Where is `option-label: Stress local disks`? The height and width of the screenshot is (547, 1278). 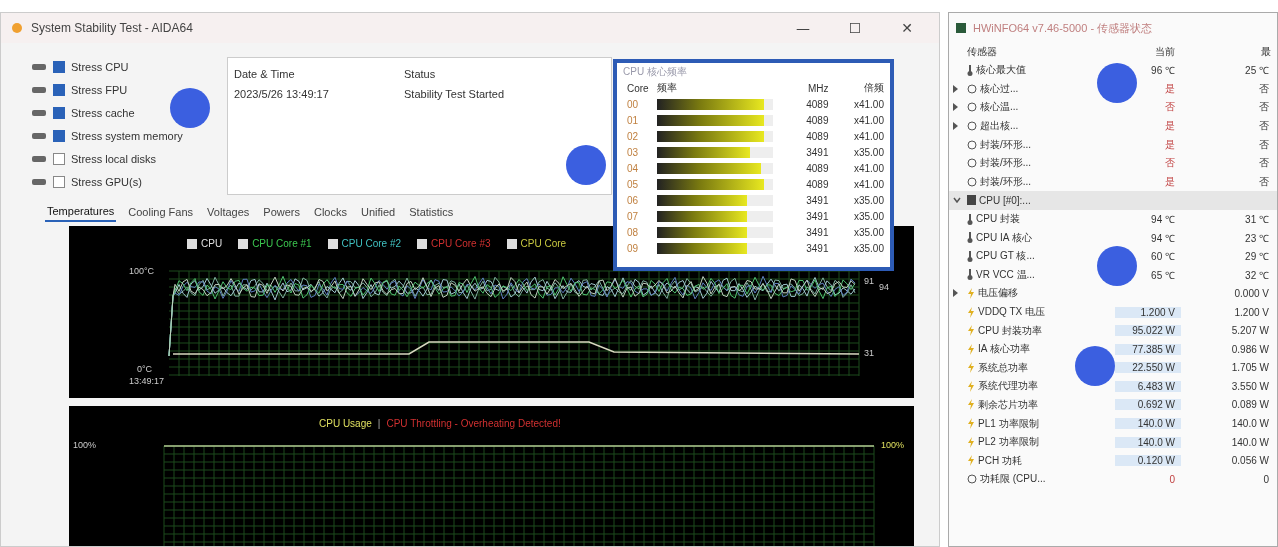 option-label: Stress local disks is located at coordinates (113, 159).